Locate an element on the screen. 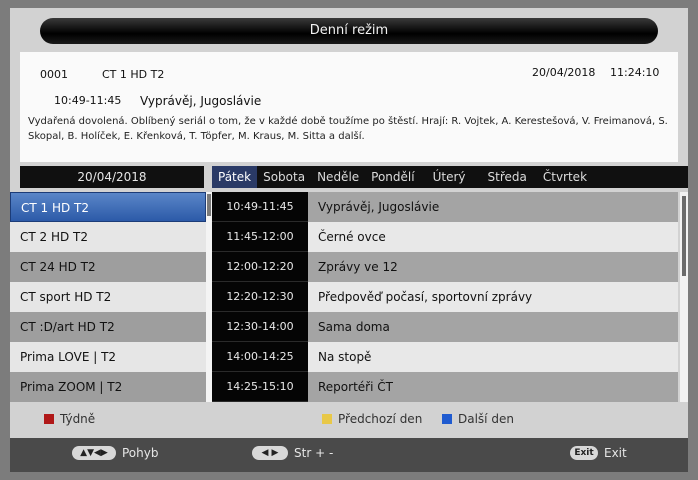  next-day-key: Další den is located at coordinates (478, 419).